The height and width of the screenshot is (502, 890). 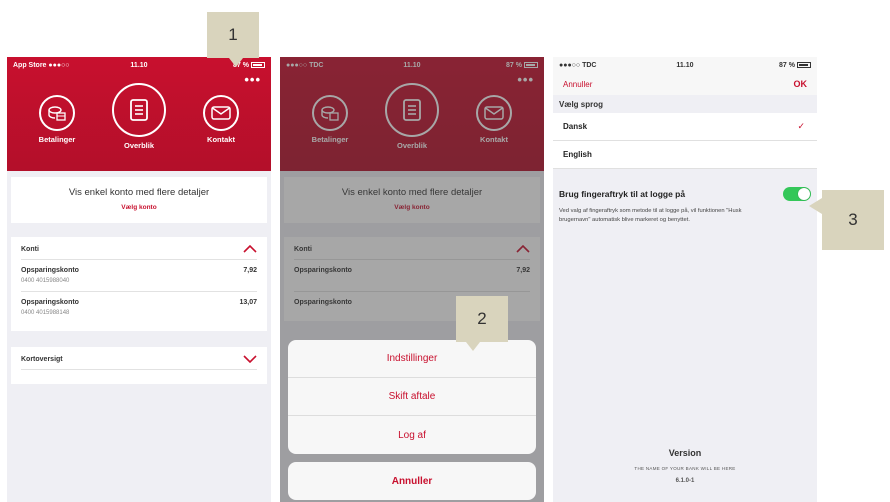 What do you see at coordinates (139, 252) in the screenshot?
I see `accounts-header: Konti` at bounding box center [139, 252].